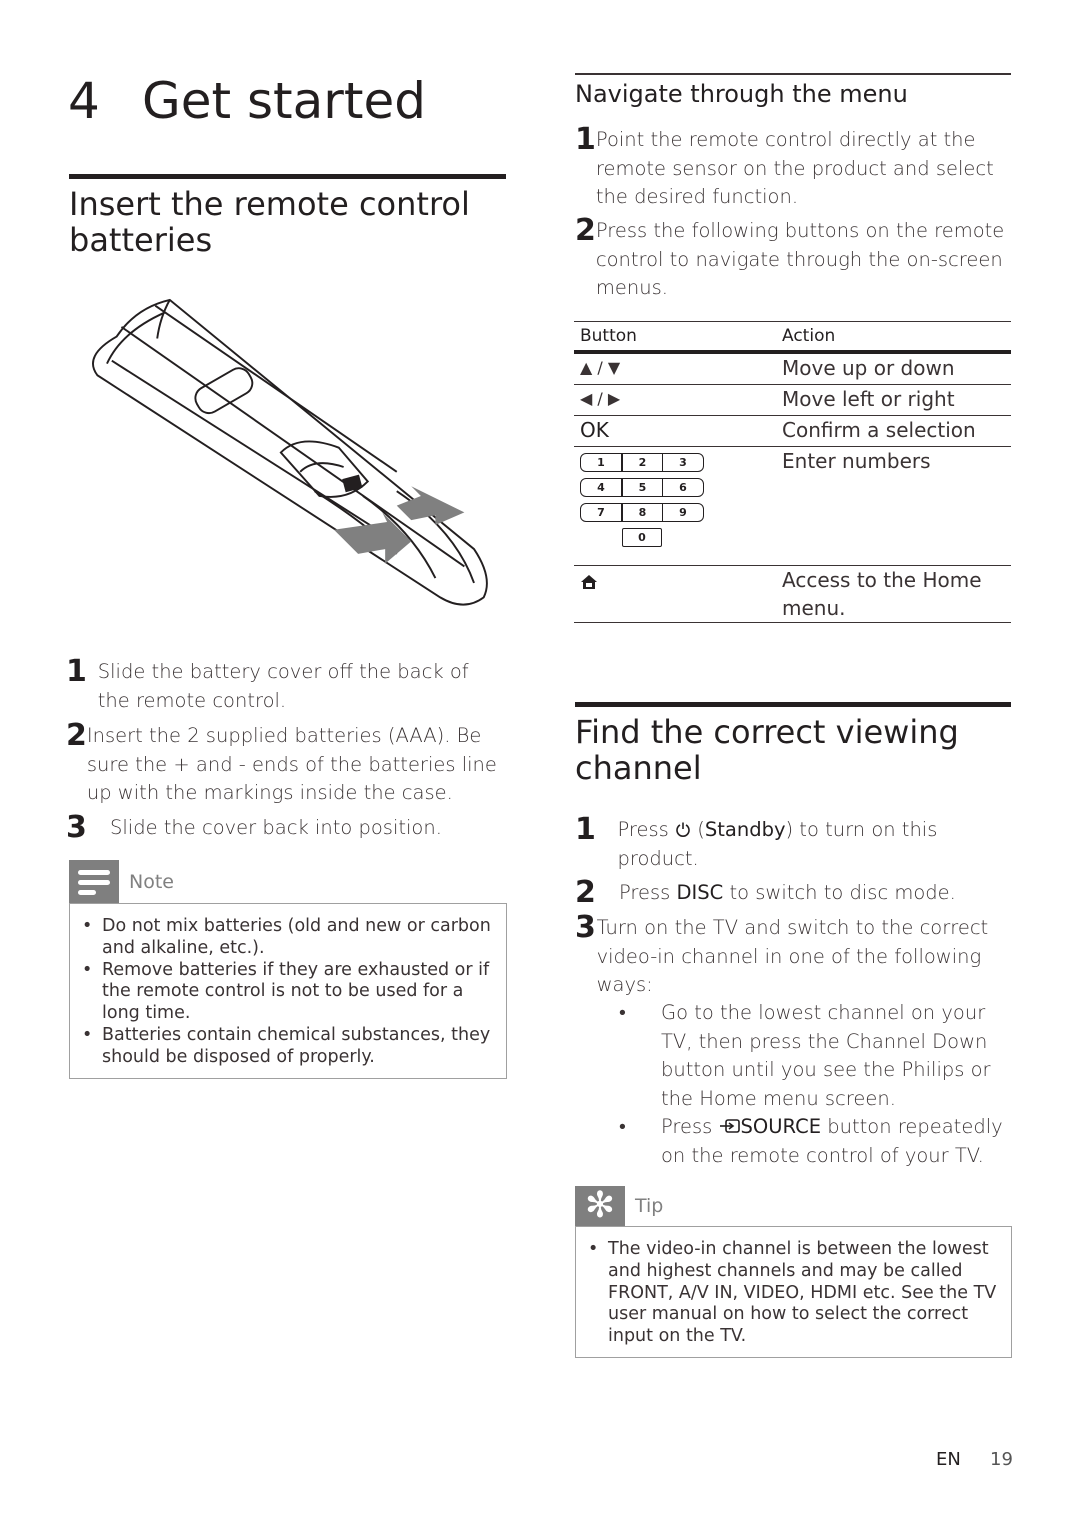 This screenshot has height=1527, width=1080. Describe the element at coordinates (151, 882) in the screenshot. I see `note-label: Note` at that location.